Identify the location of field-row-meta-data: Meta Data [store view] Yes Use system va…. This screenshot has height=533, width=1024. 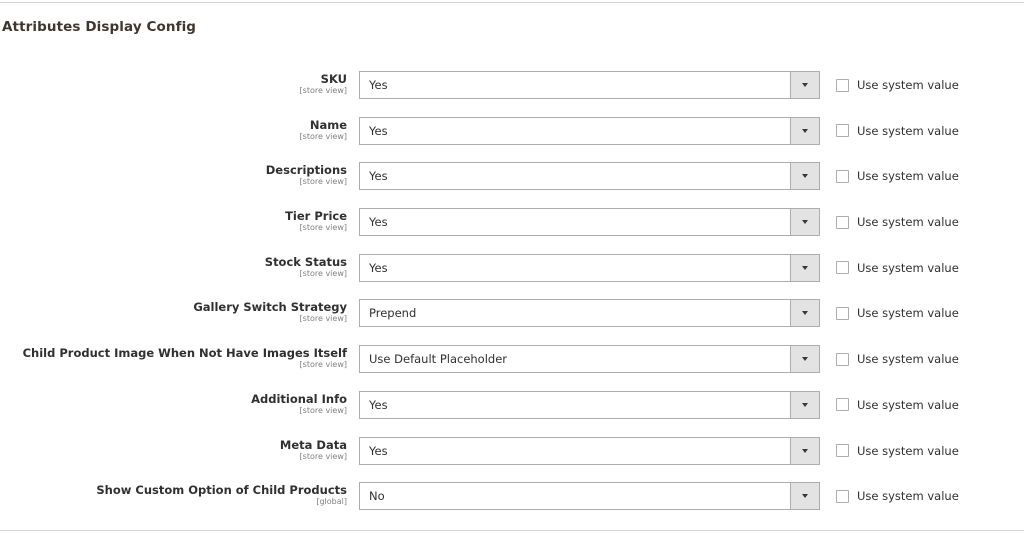
(512, 459).